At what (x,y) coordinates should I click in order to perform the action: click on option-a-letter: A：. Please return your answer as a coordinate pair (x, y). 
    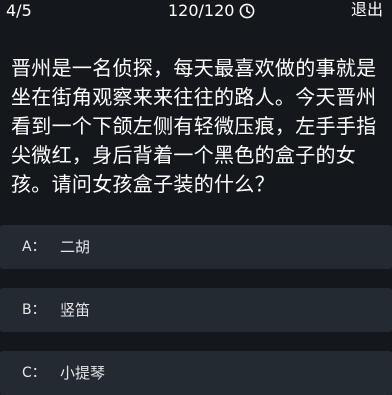
    Looking at the image, I should click on (34, 247).